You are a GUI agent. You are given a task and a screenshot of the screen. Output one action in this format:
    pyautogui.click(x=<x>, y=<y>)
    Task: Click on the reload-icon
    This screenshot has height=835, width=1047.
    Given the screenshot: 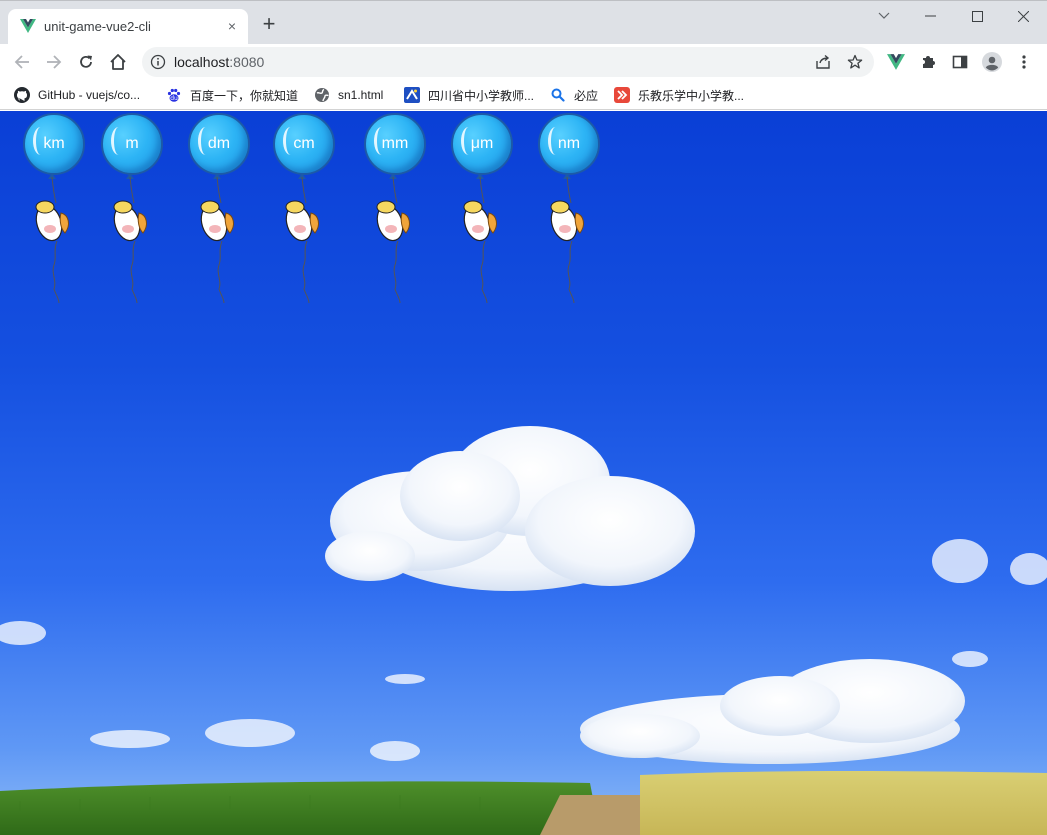 What is the action you would take?
    pyautogui.click(x=86, y=62)
    